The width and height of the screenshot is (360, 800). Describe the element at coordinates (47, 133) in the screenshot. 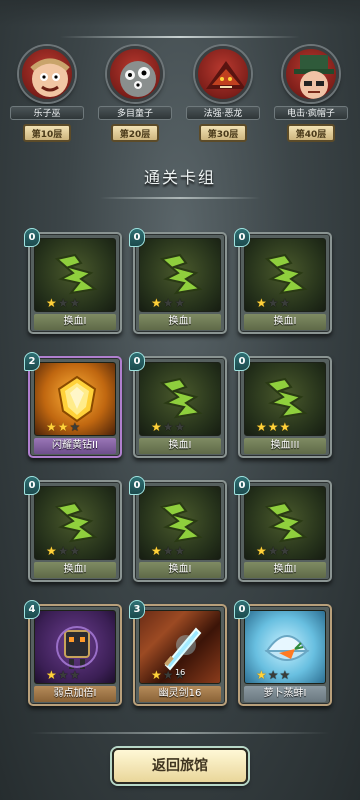

I see `boss-floor-badge: 第10层` at that location.